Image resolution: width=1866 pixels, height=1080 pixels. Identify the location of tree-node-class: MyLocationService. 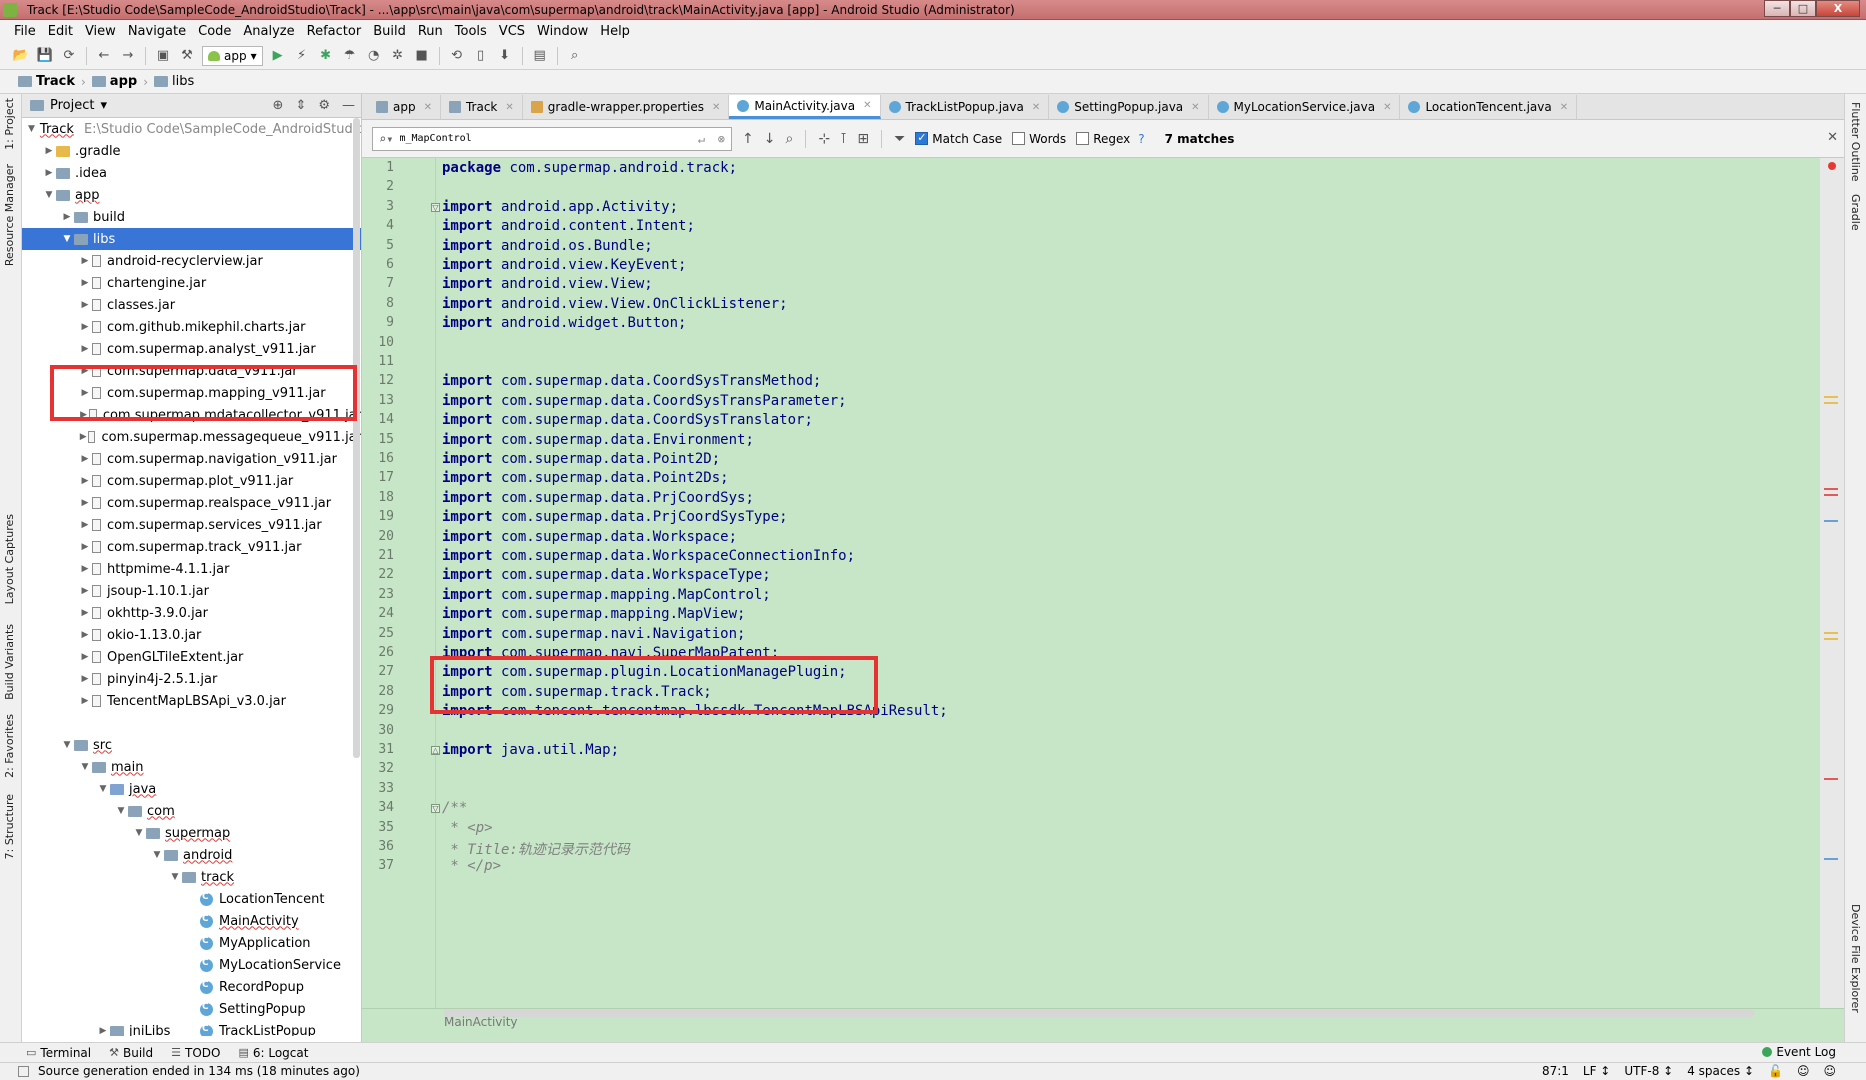
(191, 965).